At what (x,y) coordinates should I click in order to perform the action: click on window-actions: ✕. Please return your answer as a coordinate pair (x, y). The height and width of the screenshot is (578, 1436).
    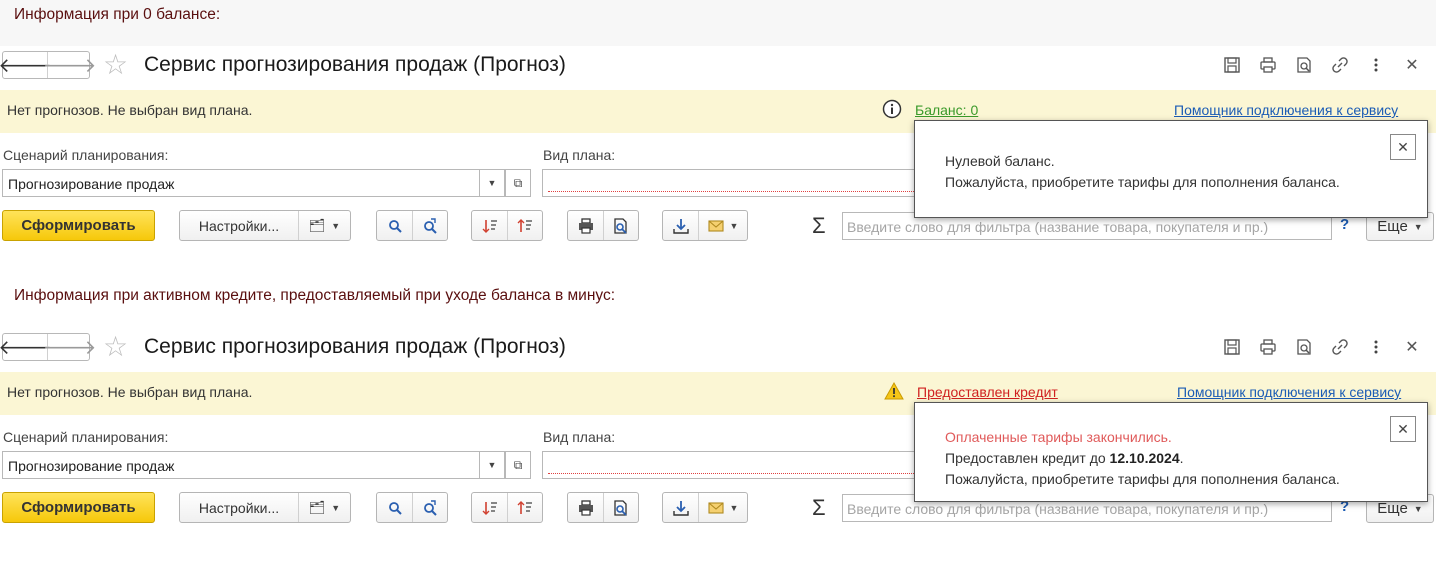
    Looking at the image, I should click on (1322, 65).